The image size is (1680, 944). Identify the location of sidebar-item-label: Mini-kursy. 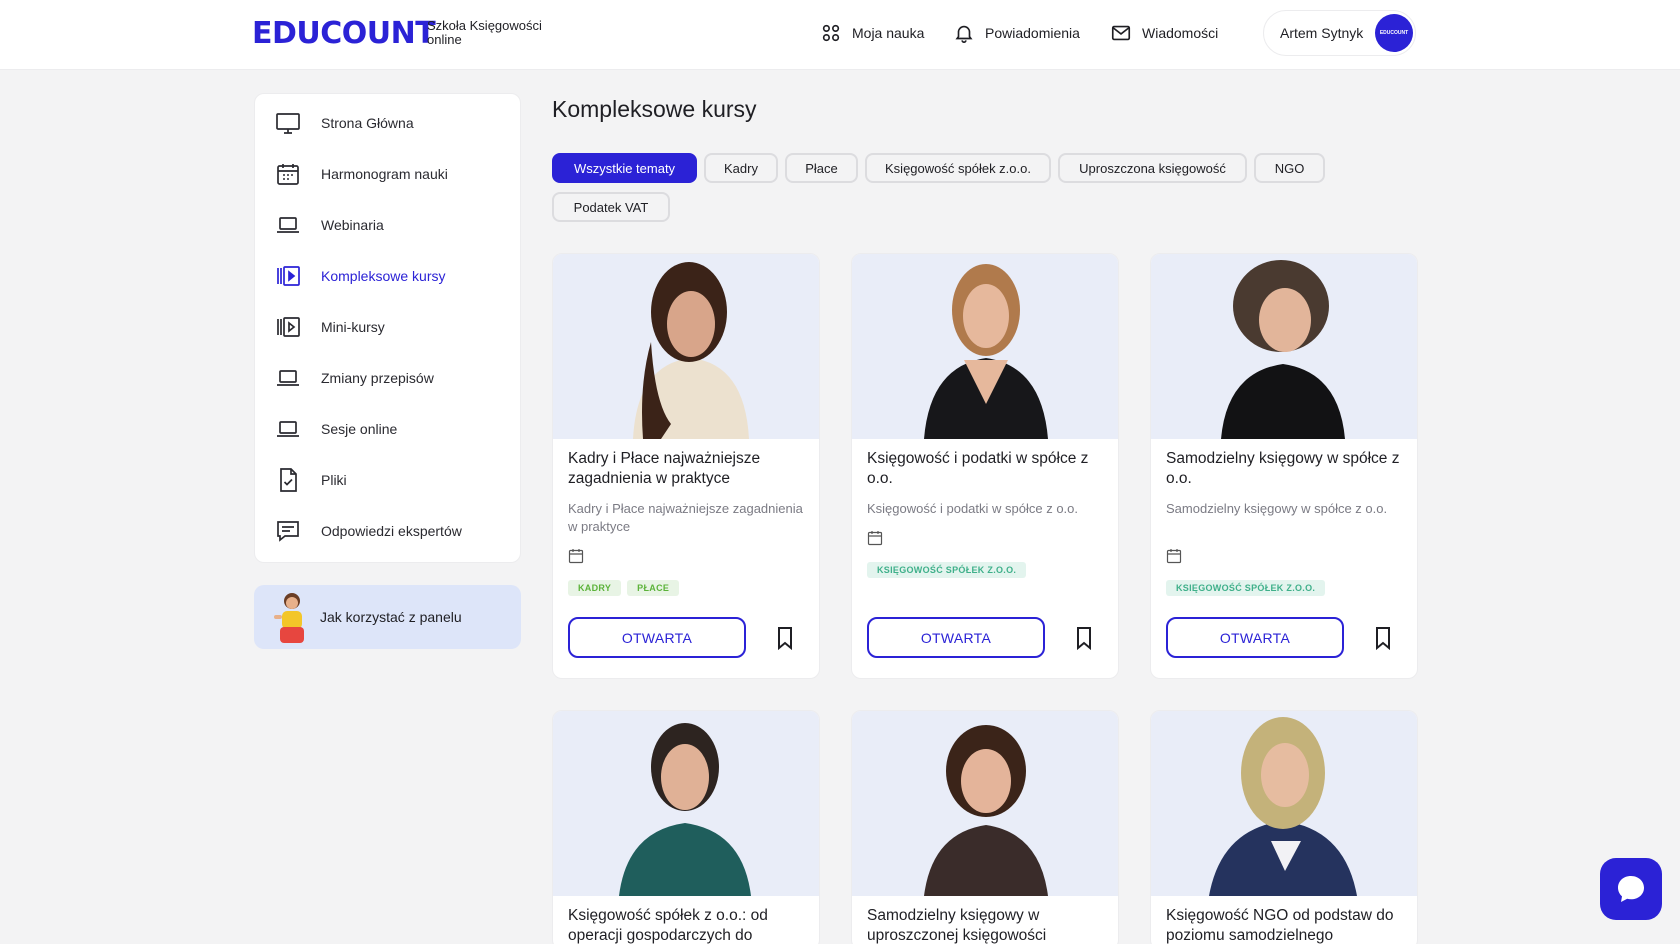
(353, 327).